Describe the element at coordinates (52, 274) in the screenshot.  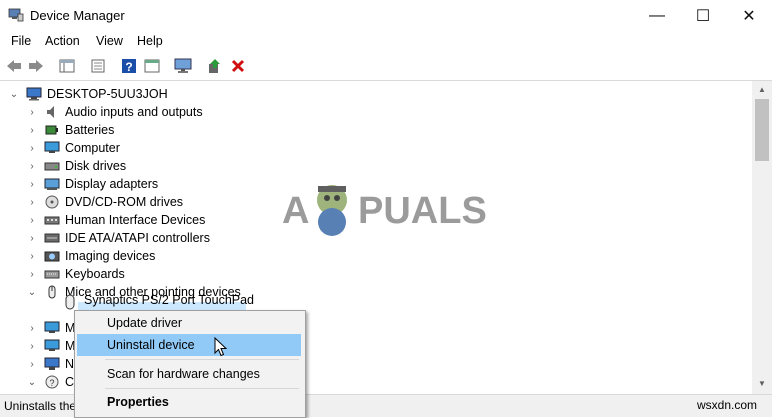
I see `keyboard-icon` at that location.